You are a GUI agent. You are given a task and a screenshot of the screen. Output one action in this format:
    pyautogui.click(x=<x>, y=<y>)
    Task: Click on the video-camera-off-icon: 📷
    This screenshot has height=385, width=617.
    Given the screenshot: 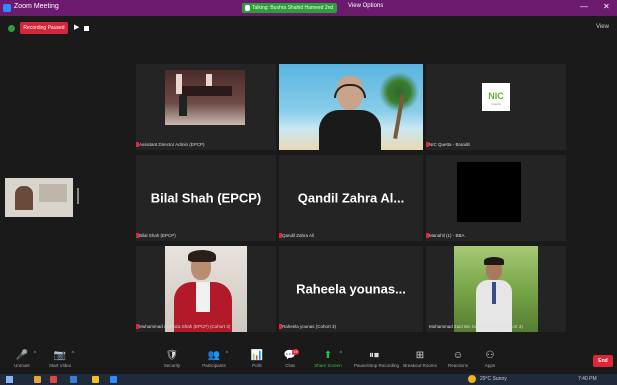 What is the action you would take?
    pyautogui.click(x=60, y=355)
    